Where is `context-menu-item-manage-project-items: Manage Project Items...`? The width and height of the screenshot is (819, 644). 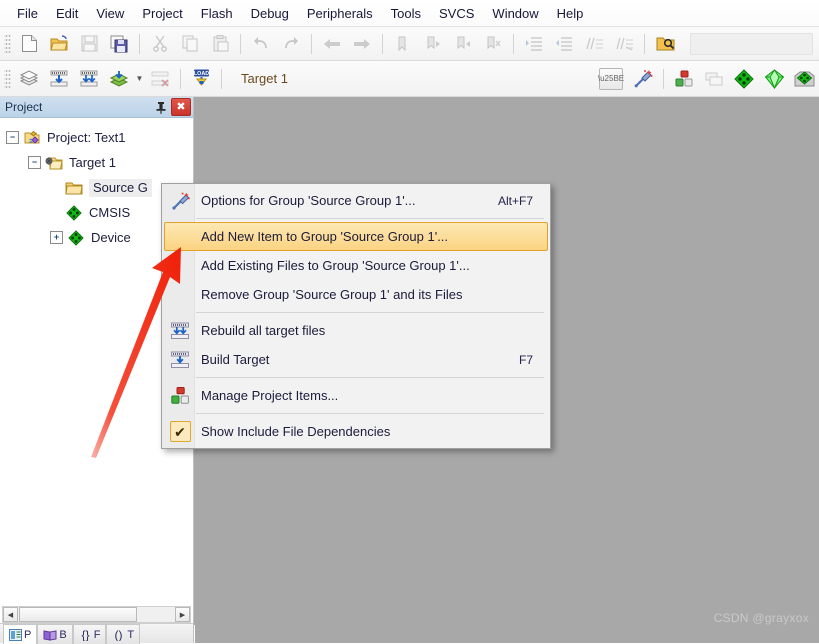 context-menu-item-manage-project-items: Manage Project Items... is located at coordinates (356, 395).